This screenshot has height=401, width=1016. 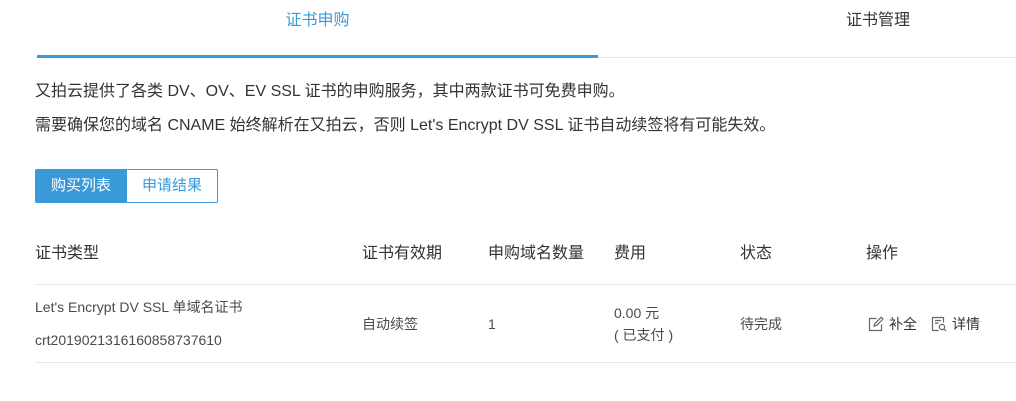 What do you see at coordinates (966, 323) in the screenshot?
I see `details-action-label: 详情` at bounding box center [966, 323].